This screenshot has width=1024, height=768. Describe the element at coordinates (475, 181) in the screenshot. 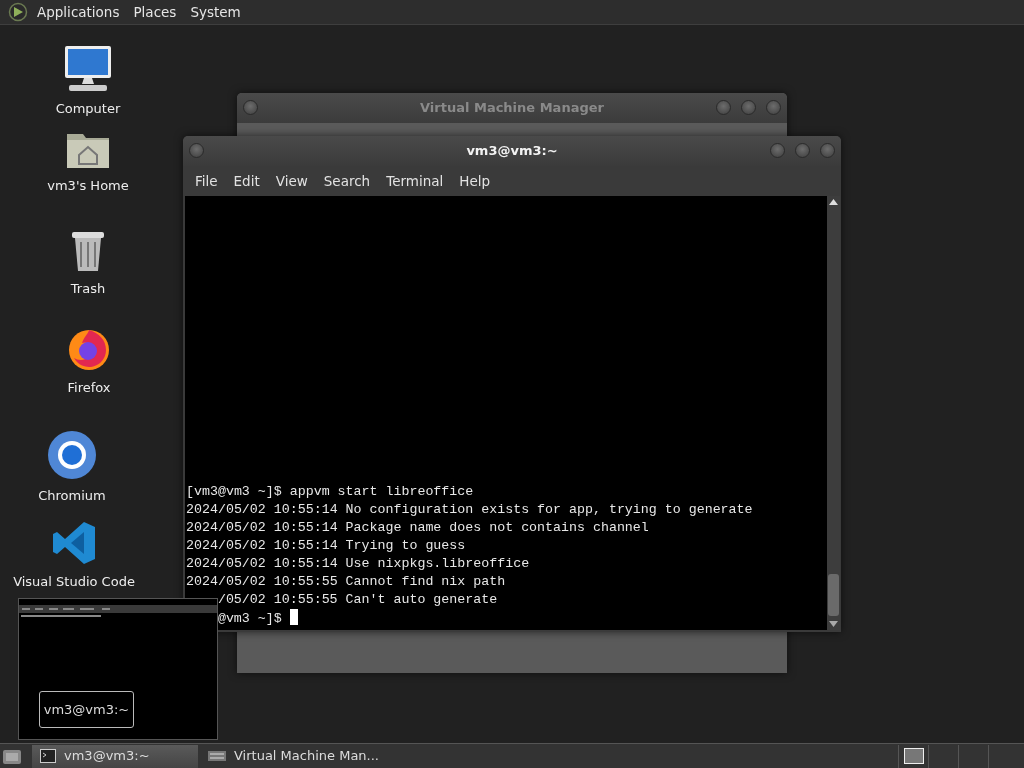

I see `menu-item: Help` at that location.